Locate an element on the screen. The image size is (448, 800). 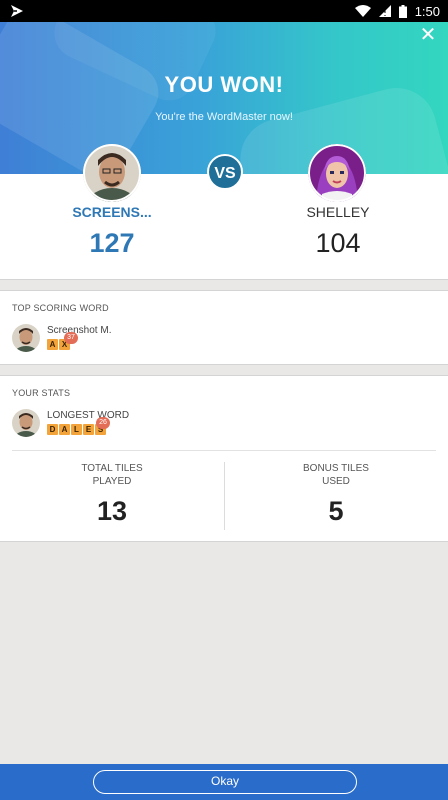
total-tiles-label: TOTAL TILES is located at coordinates (112, 468).